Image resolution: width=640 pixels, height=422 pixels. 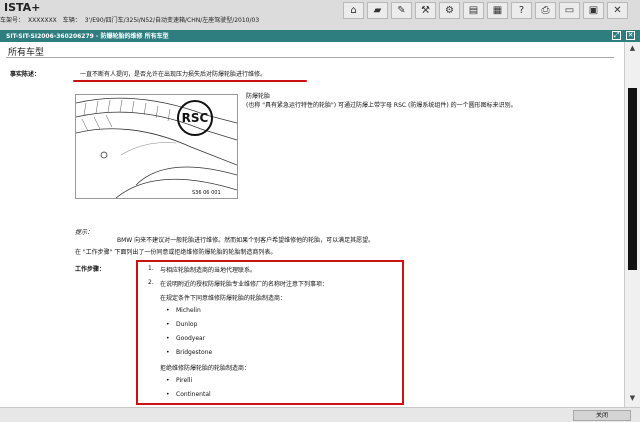 What do you see at coordinates (497, 10) in the screenshot?
I see `grid-icon: ▦` at bounding box center [497, 10].